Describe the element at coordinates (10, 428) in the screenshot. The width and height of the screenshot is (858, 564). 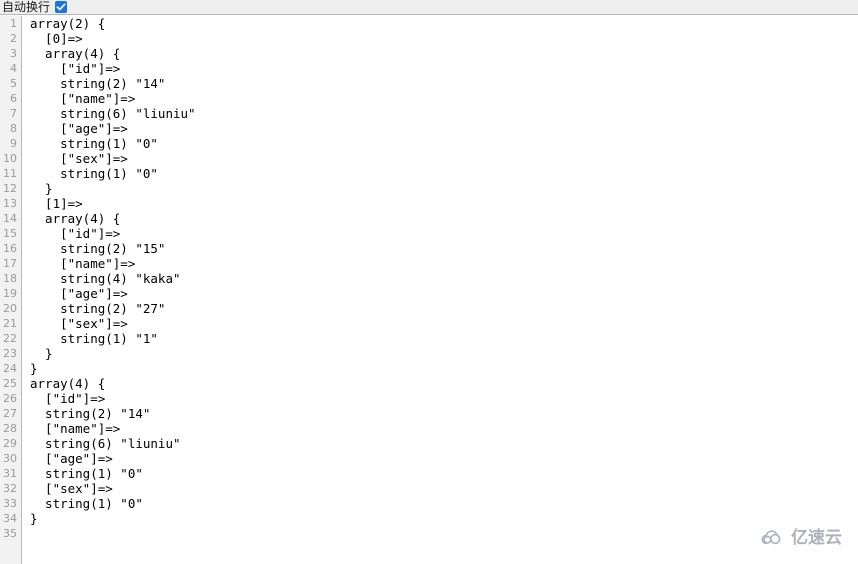
I see `line-number: 28` at that location.